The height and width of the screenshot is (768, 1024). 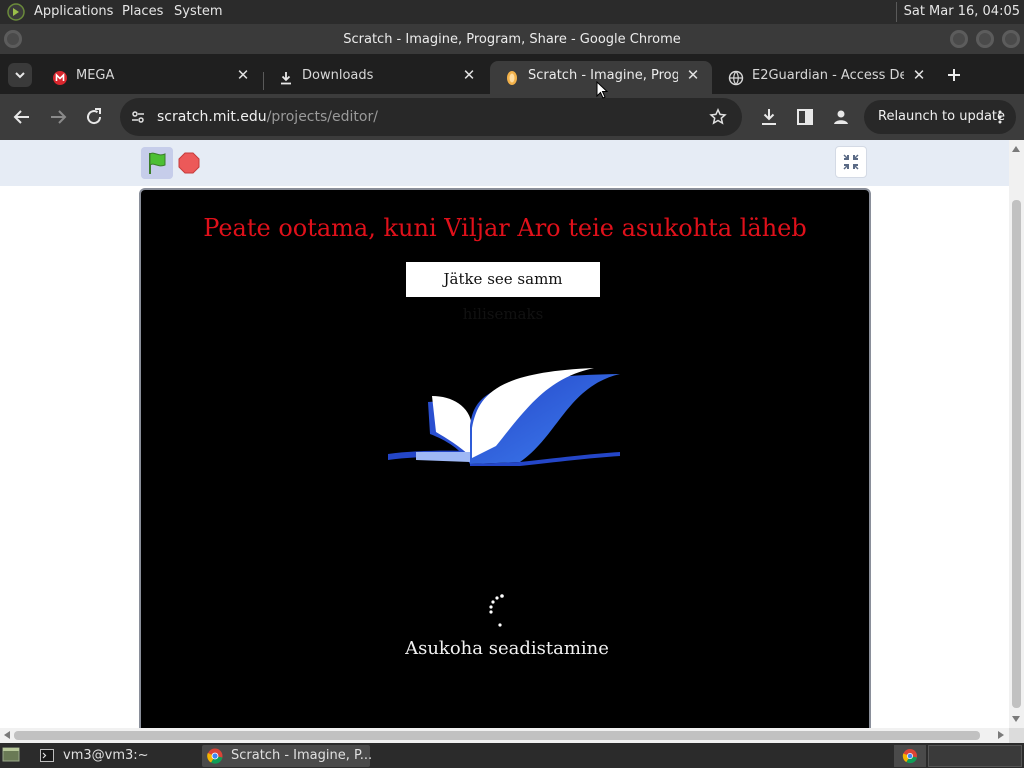 I want to click on profile-icon, so click(x=841, y=117).